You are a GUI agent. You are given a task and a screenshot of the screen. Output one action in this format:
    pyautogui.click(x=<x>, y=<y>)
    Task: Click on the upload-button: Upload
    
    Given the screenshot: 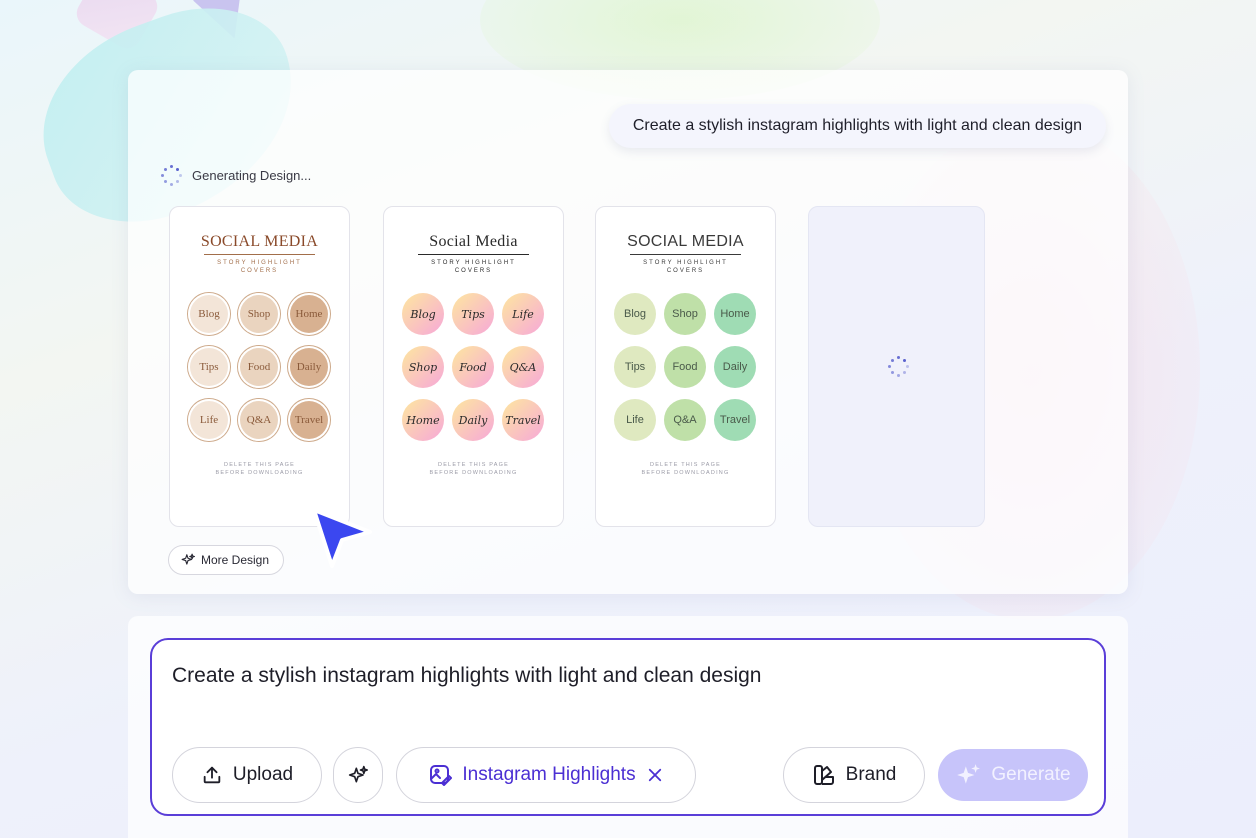 What is the action you would take?
    pyautogui.click(x=247, y=775)
    